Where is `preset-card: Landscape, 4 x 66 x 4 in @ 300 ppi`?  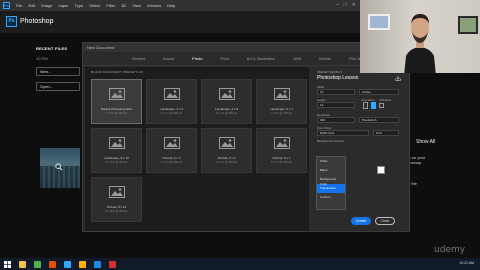
preset-card: Landscape, 4 x 66 x 4 in @ 300 ppi is located at coordinates (226, 101).